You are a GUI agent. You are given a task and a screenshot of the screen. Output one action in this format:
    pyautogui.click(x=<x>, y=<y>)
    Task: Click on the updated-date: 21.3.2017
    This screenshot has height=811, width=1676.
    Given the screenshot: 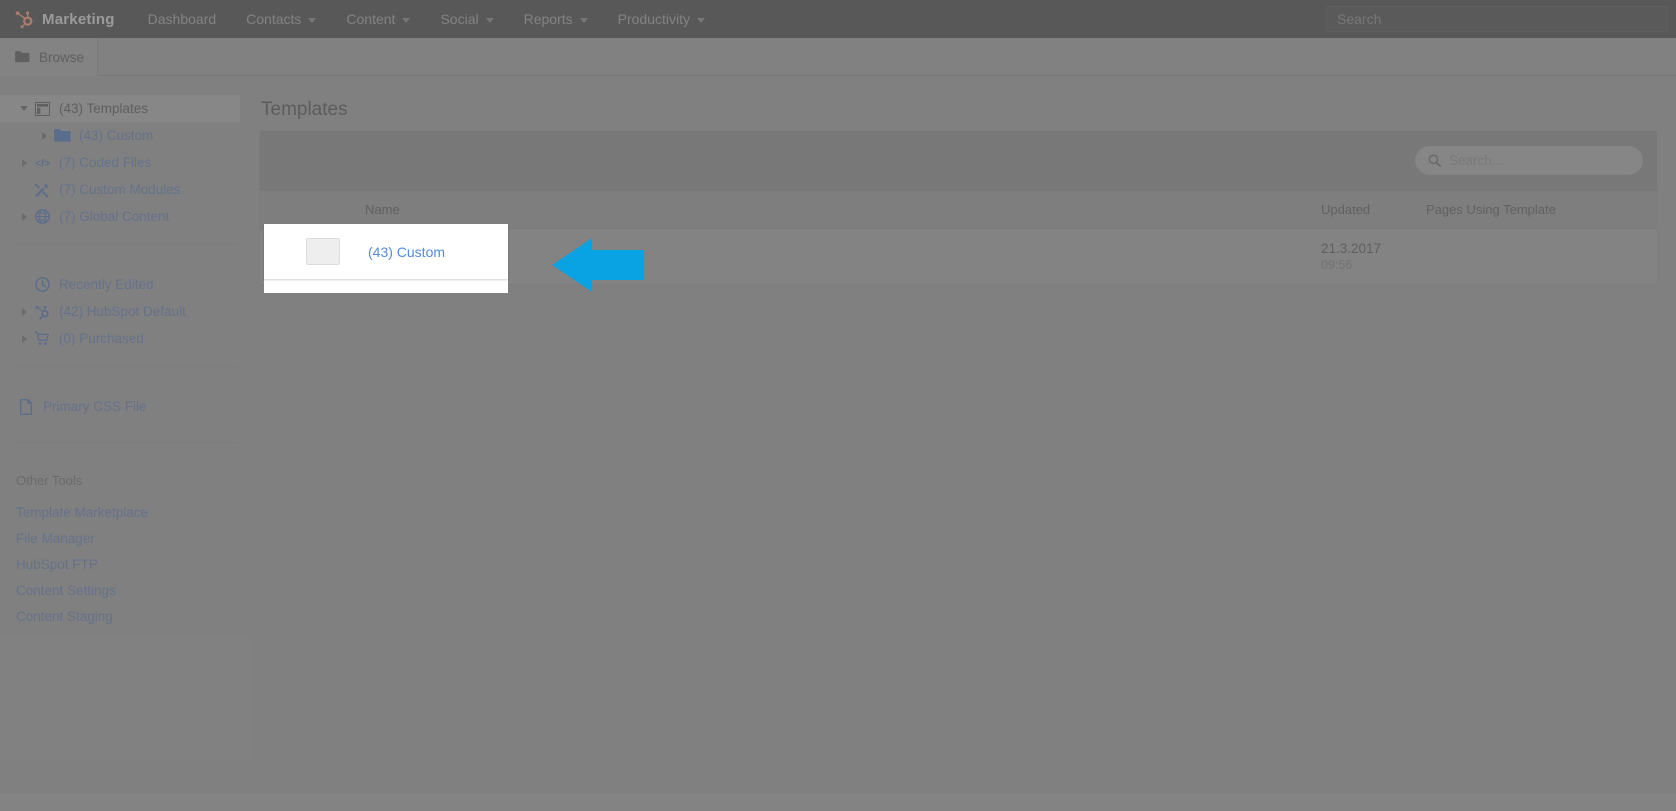 What is the action you would take?
    pyautogui.click(x=1351, y=248)
    